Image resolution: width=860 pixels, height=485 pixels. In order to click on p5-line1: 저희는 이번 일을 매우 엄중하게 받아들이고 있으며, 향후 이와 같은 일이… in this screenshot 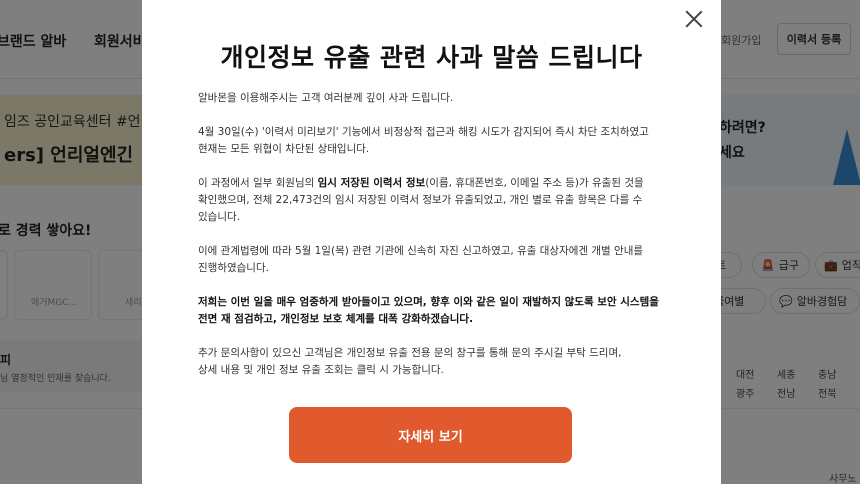, I will do `click(428, 302)`.